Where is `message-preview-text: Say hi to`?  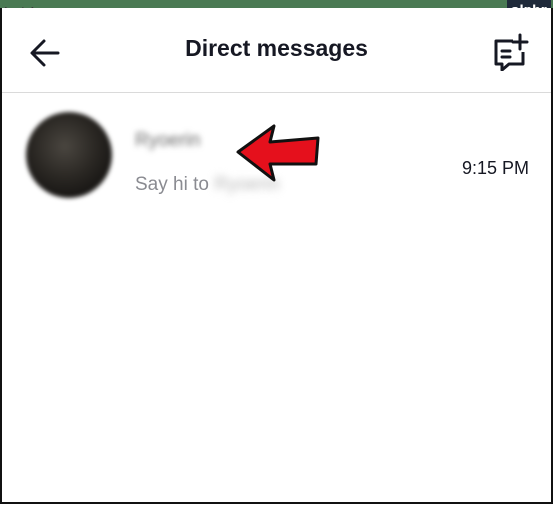
message-preview-text: Say hi to is located at coordinates (175, 184).